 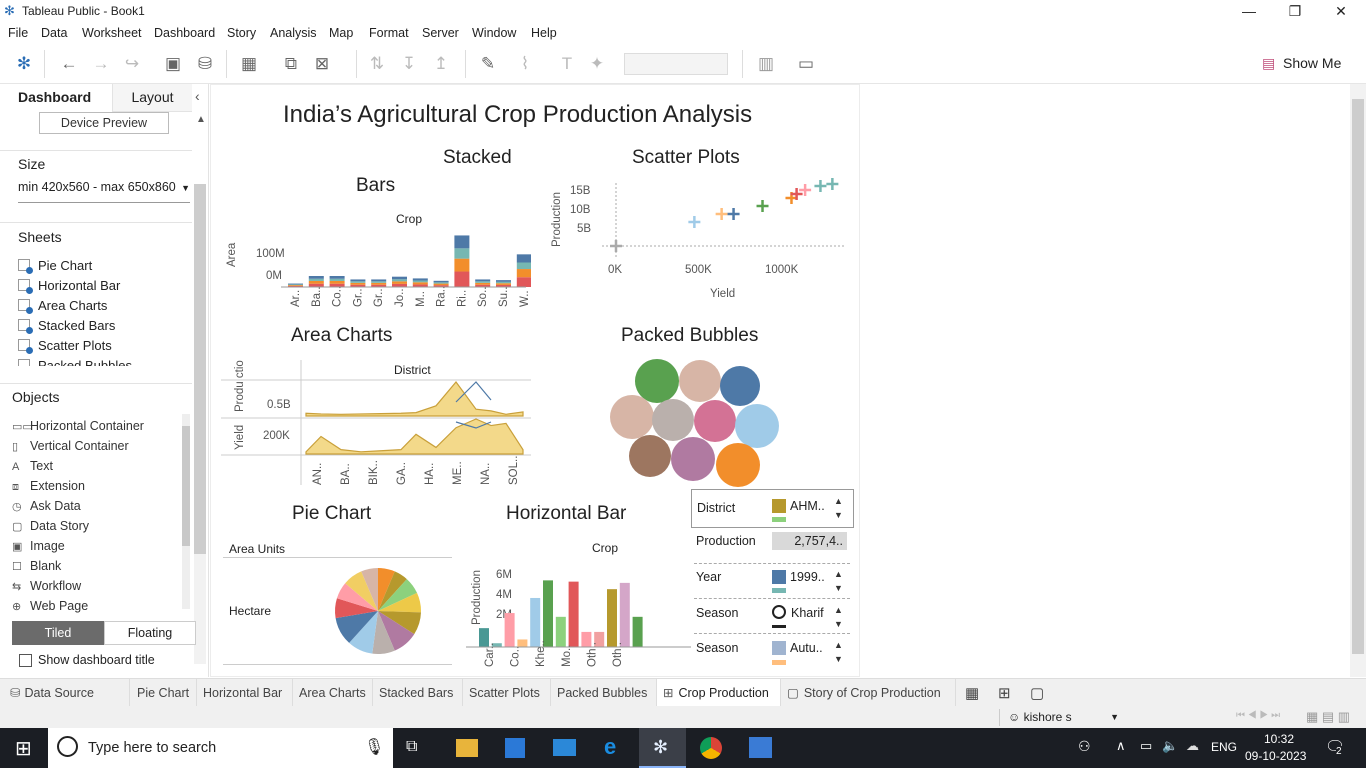 What do you see at coordinates (488, 64) in the screenshot?
I see `highlight-icon: ✎` at bounding box center [488, 64].